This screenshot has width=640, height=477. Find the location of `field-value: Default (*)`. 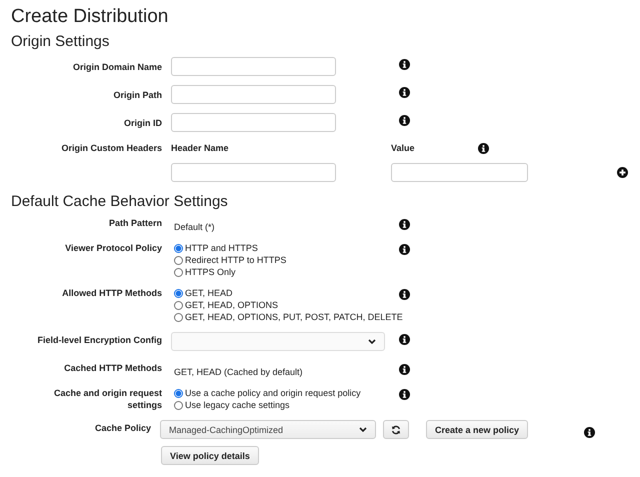

field-value: Default (*) is located at coordinates (194, 227).